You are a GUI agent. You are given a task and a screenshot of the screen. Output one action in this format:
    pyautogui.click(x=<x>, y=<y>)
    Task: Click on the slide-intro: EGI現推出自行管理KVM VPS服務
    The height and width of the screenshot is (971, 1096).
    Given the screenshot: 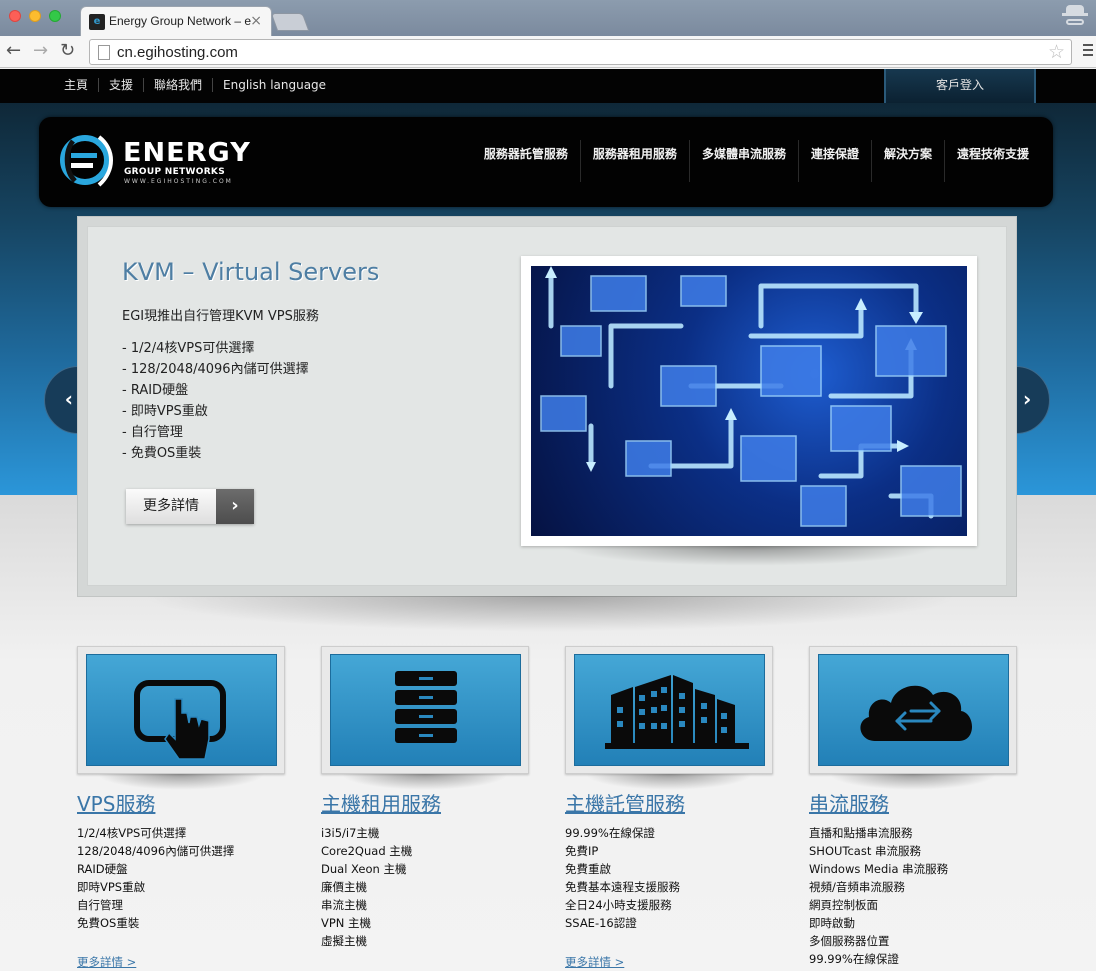 What is the action you would take?
    pyautogui.click(x=220, y=316)
    